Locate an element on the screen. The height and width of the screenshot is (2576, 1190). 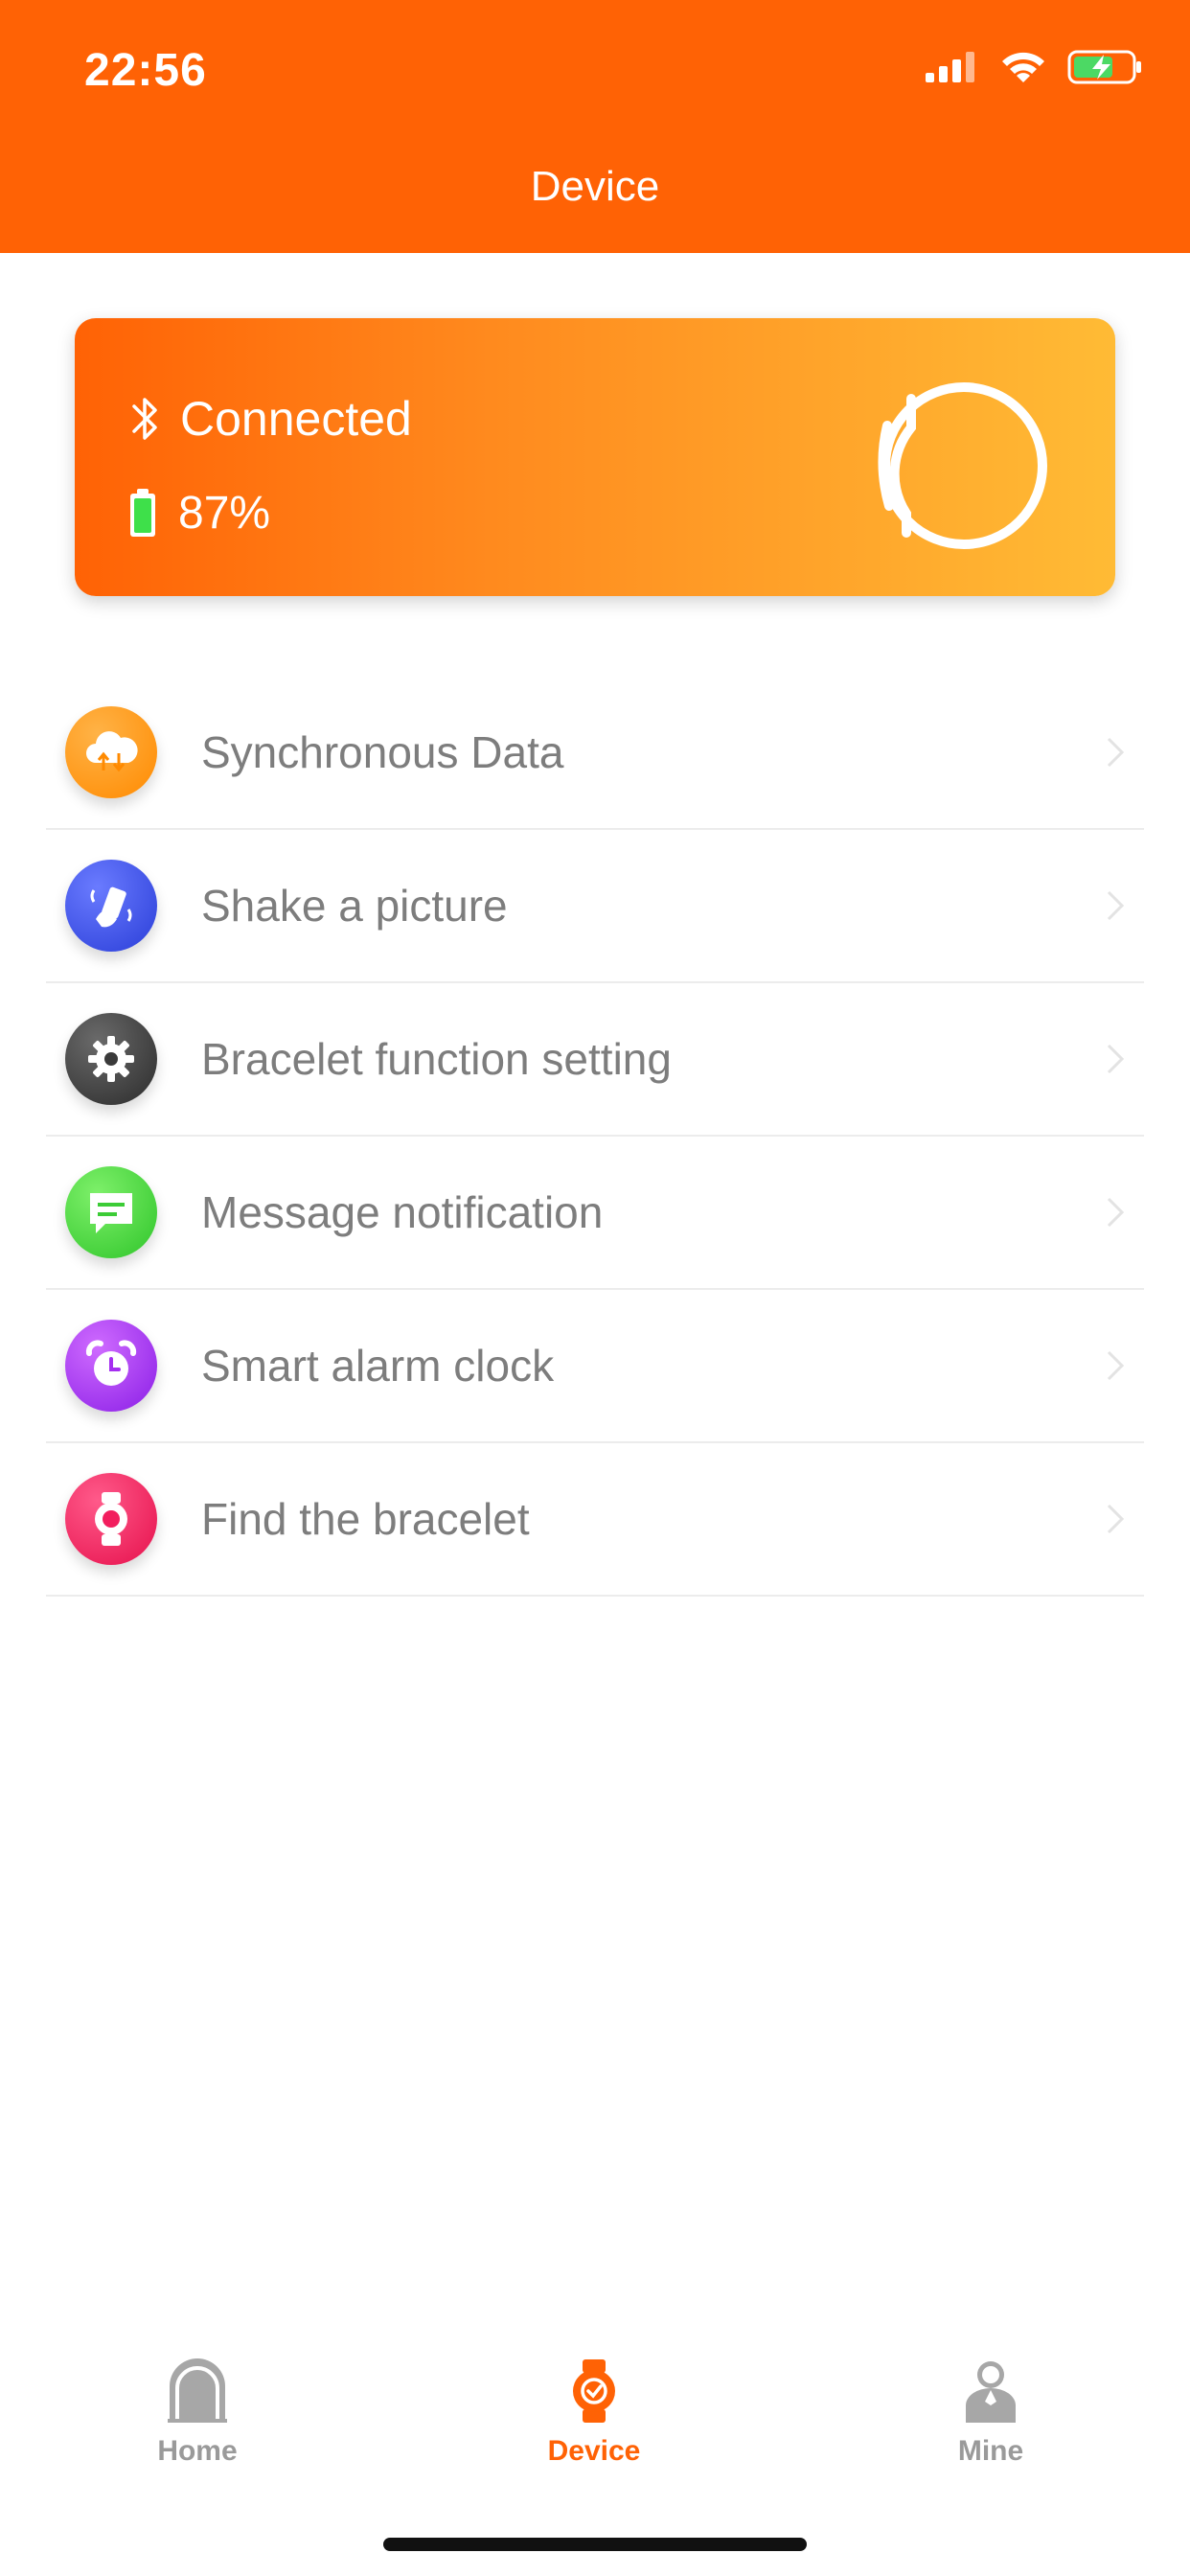
wifi-icon is located at coordinates (1023, 67).